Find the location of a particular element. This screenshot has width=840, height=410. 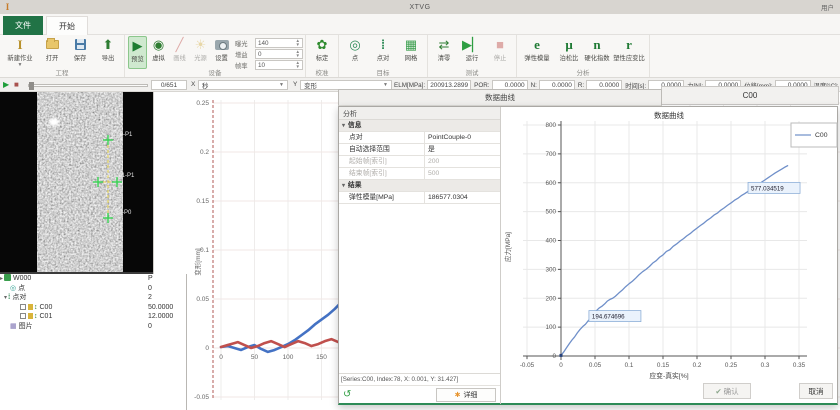

svg-text: 数据曲线 is located at coordinates (669, 115).